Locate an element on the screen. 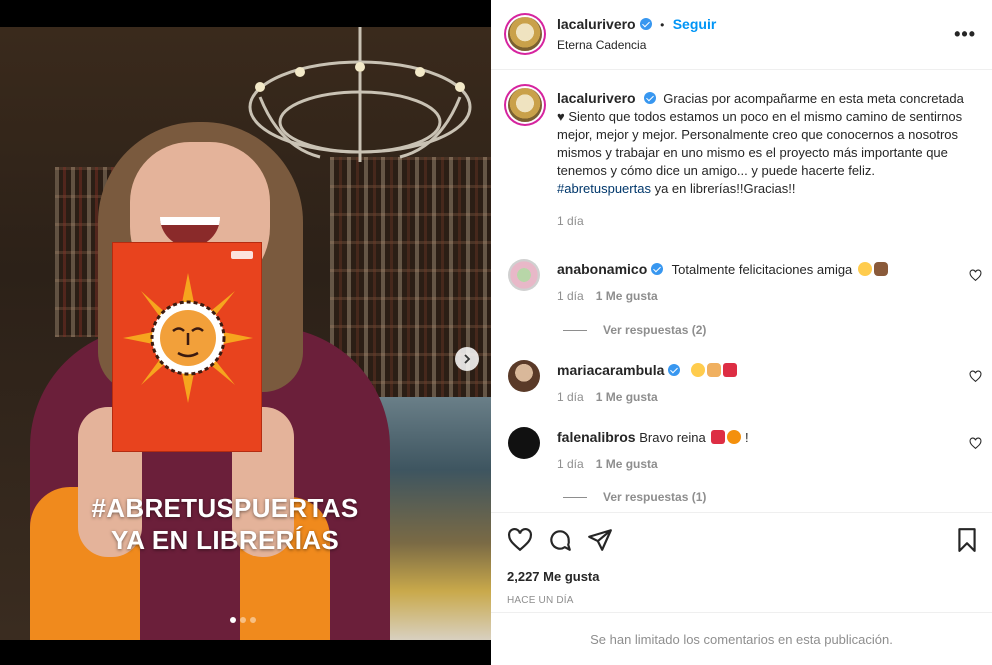  sun-illustration is located at coordinates (188, 338).